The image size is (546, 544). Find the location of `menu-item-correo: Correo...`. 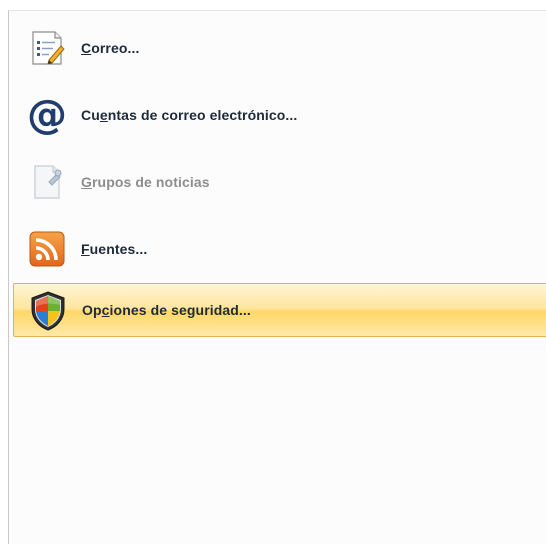

menu-item-correo: Correo... is located at coordinates (279, 48).